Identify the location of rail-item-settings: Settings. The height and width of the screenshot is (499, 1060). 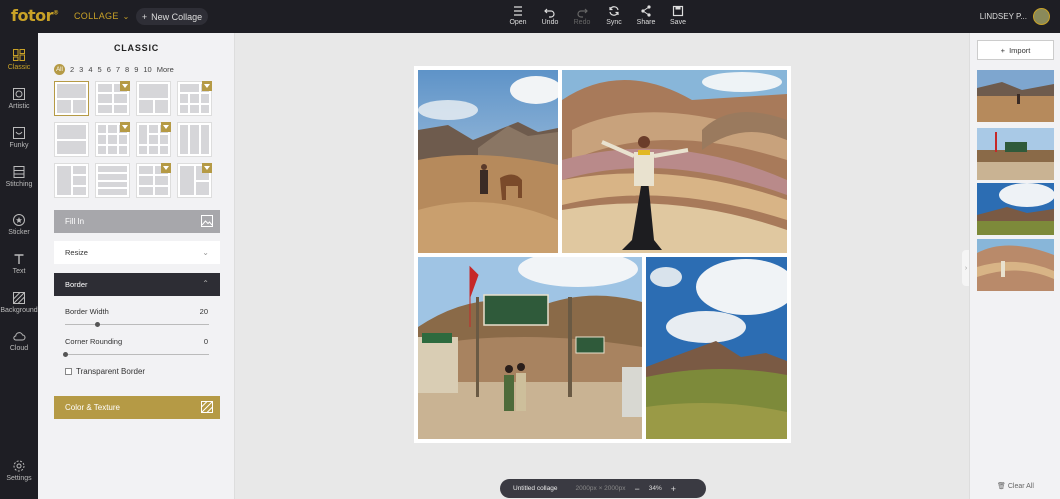
(19, 470).